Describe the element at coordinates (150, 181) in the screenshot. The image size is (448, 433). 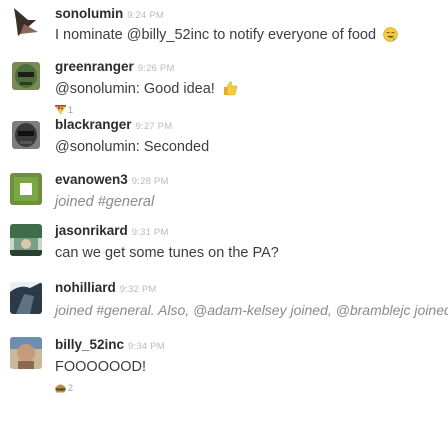
I see `timestamp: 9:28 PM` at that location.